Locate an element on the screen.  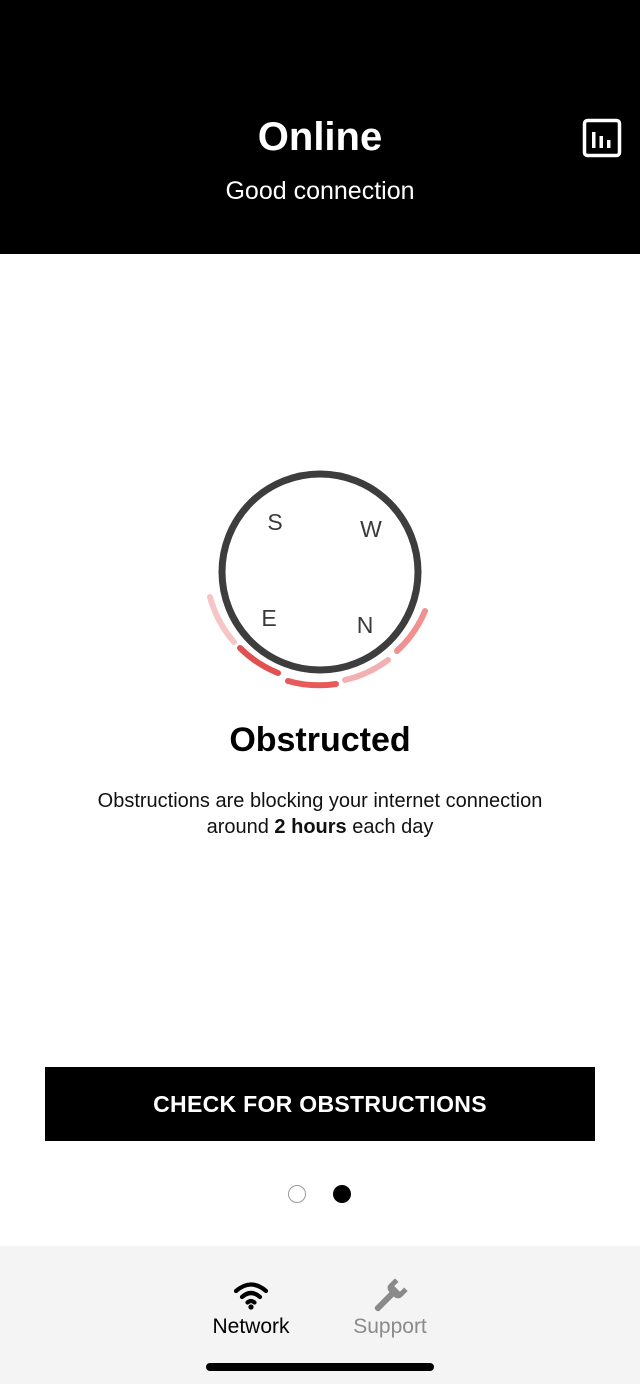
obstruction-compass: S W E N is located at coordinates (320, 580).